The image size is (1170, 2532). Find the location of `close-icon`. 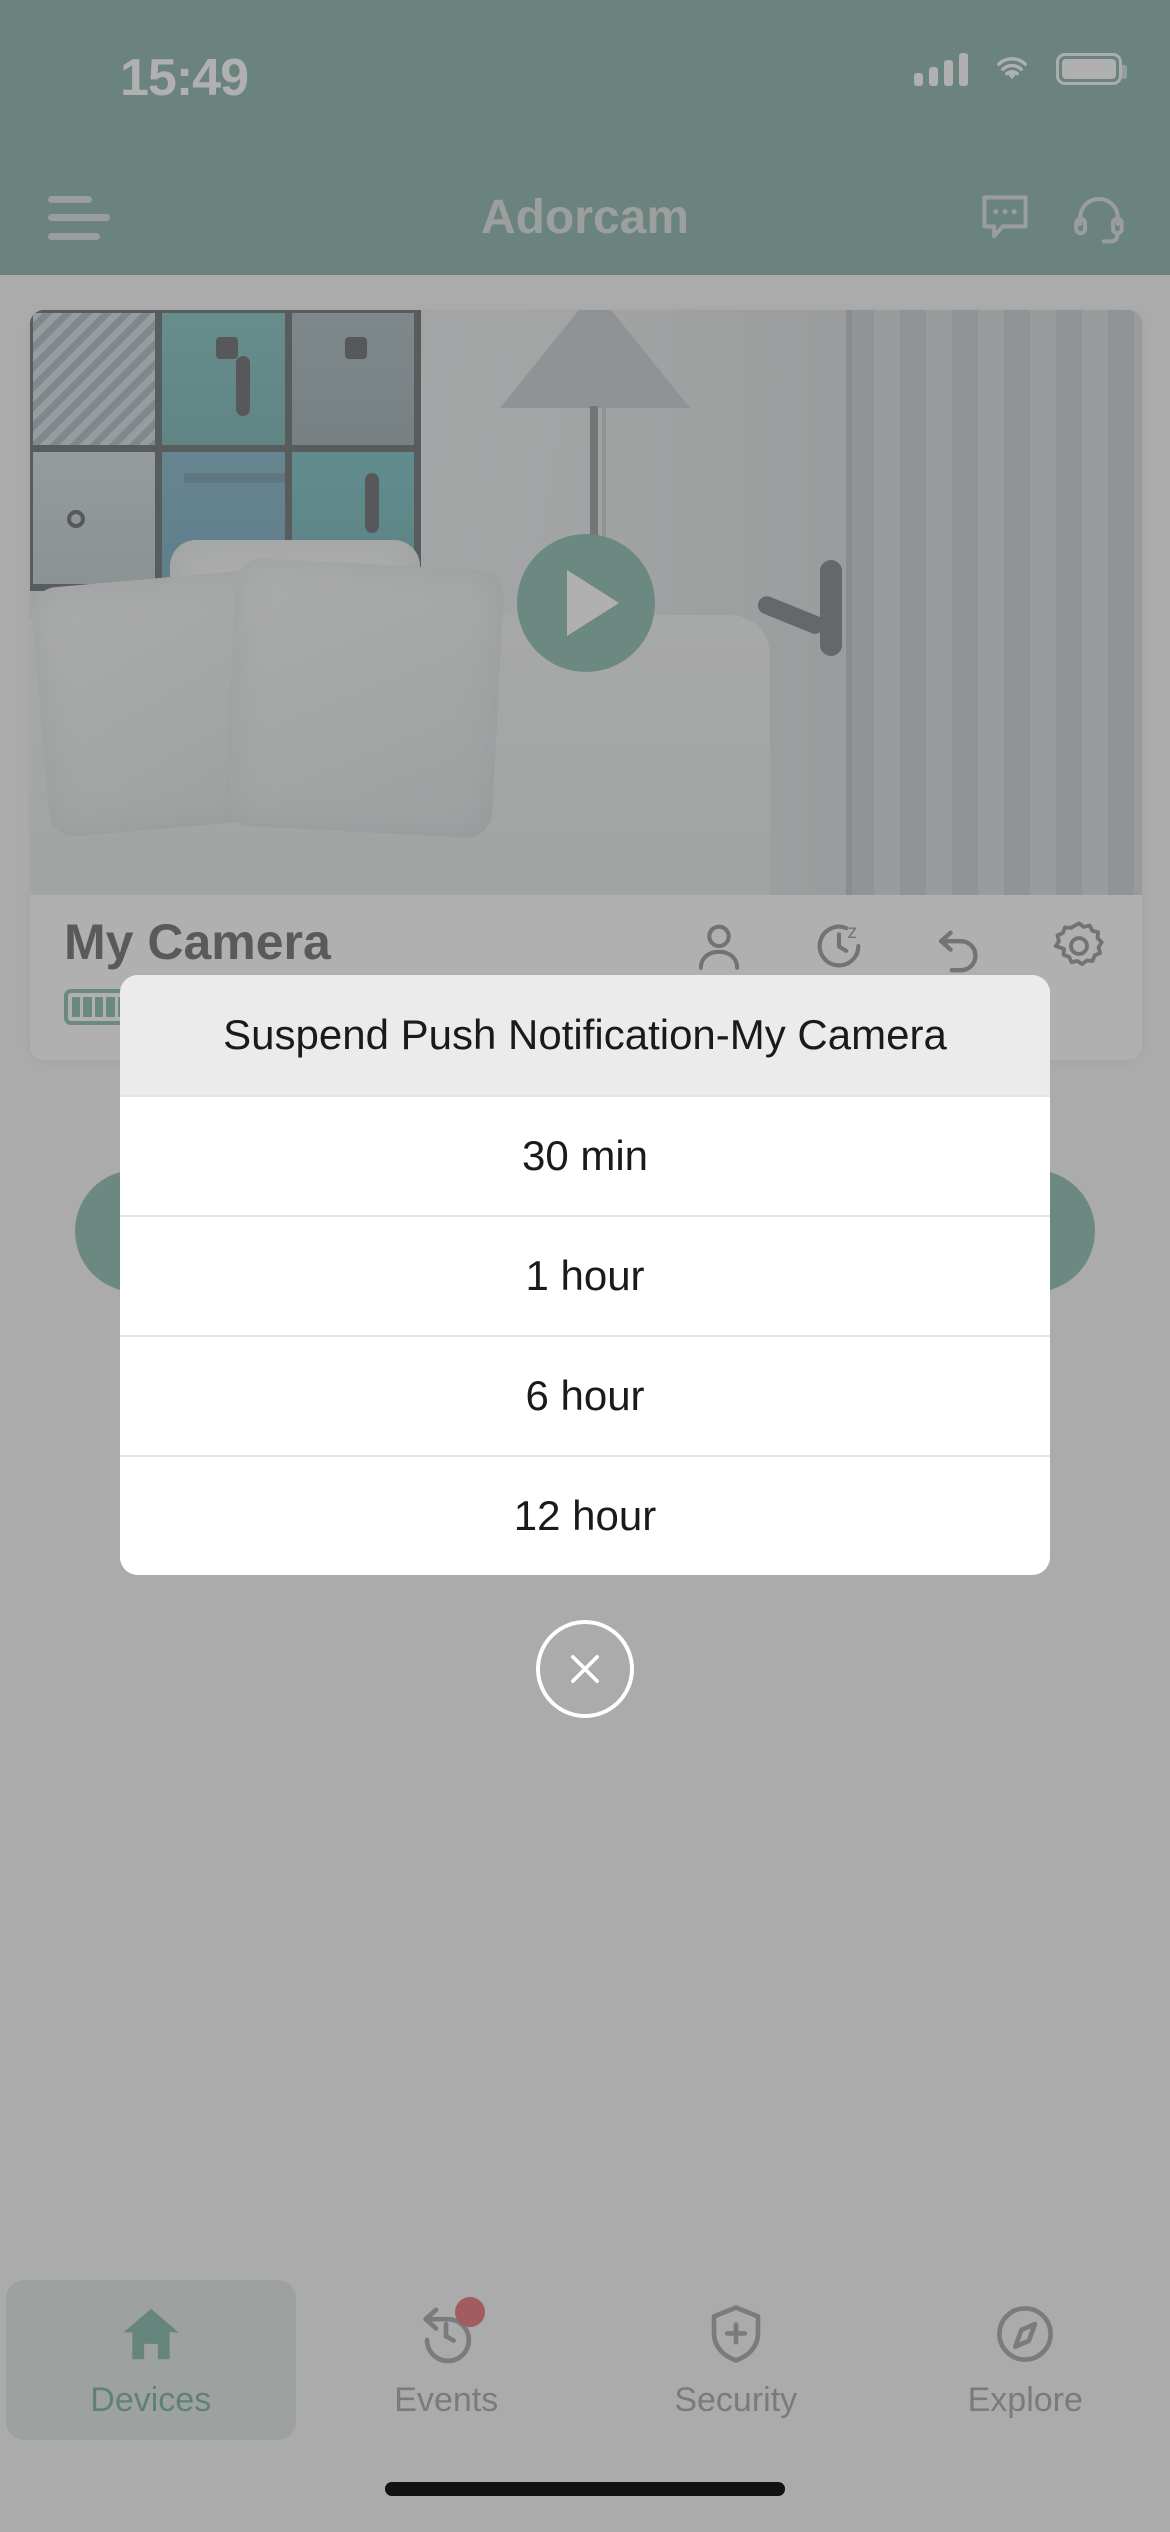

close-icon is located at coordinates (585, 1669).